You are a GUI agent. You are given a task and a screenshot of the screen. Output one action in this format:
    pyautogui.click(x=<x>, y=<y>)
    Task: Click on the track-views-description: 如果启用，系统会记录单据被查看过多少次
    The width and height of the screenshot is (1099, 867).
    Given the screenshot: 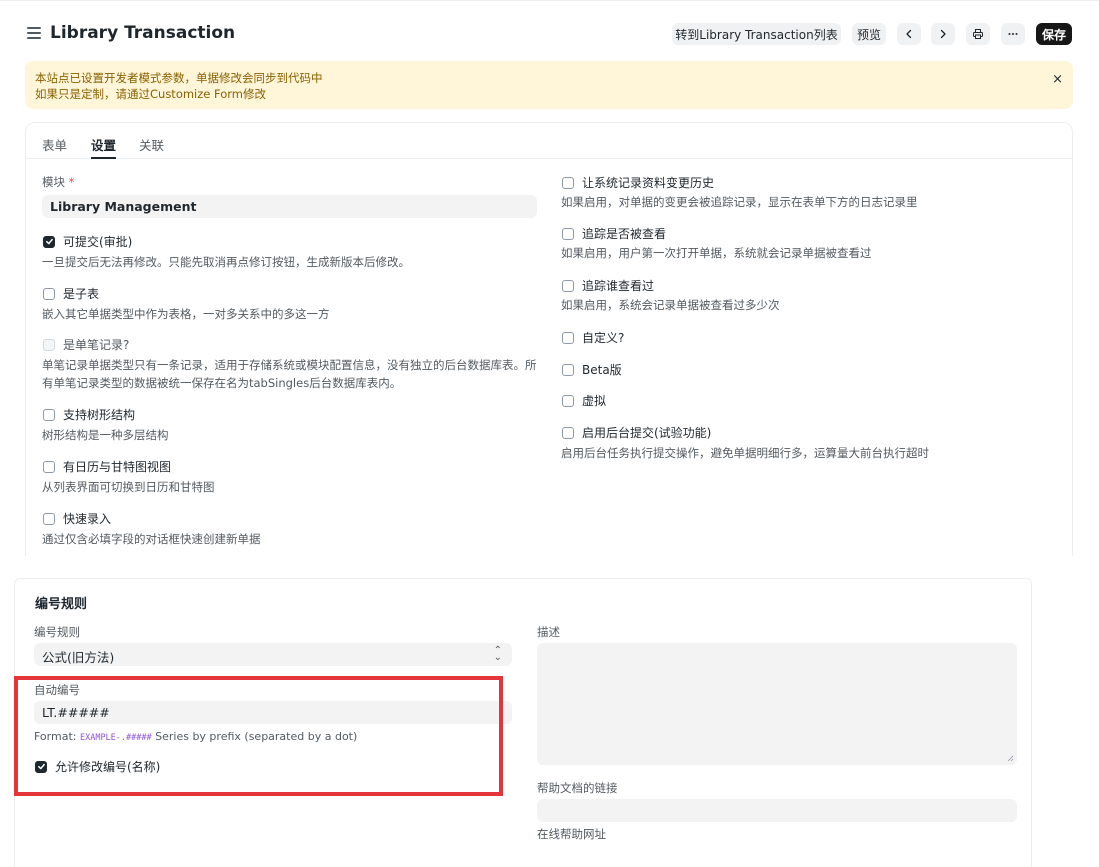 What is the action you would take?
    pyautogui.click(x=670, y=305)
    